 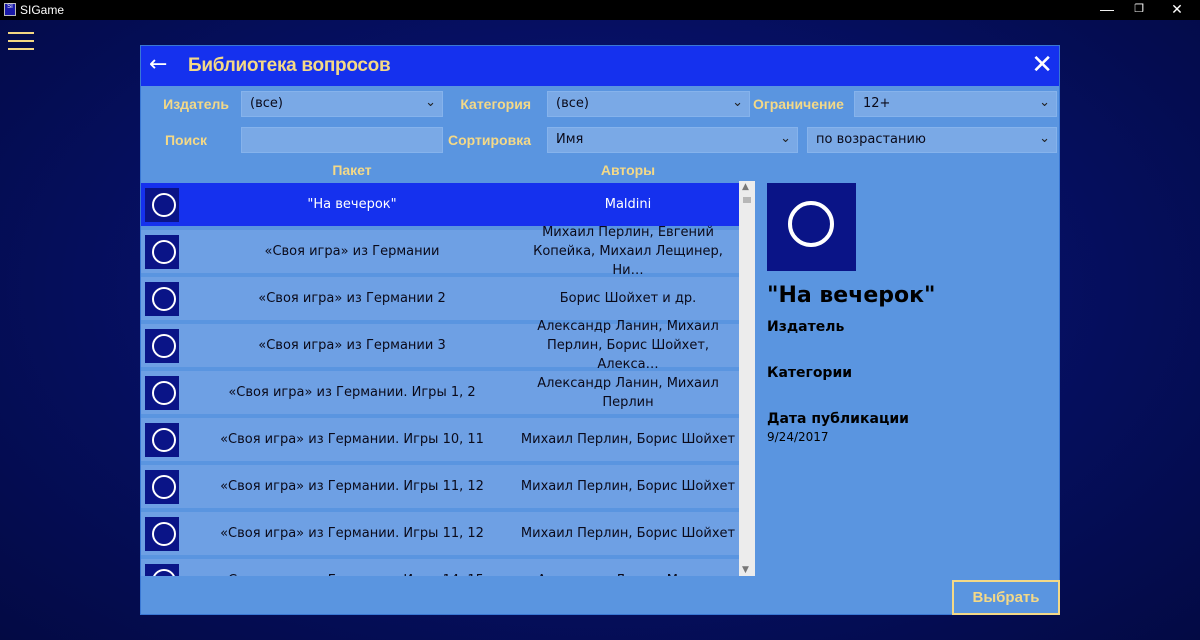 I want to click on publisher-label: Издатель, so click(x=196, y=104).